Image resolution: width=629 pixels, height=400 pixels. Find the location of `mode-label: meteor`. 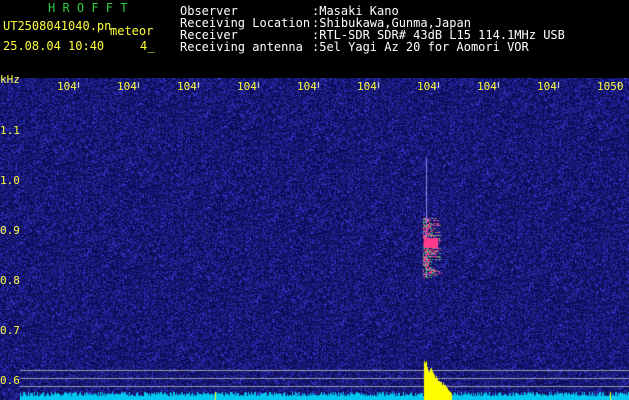

mode-label: meteor is located at coordinates (132, 31).